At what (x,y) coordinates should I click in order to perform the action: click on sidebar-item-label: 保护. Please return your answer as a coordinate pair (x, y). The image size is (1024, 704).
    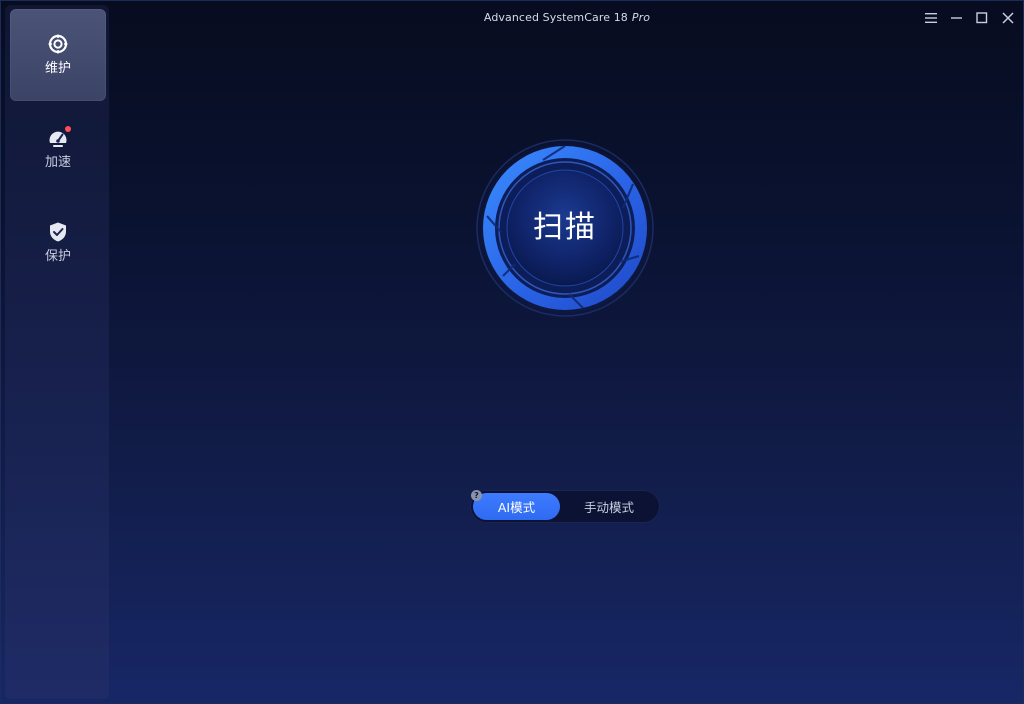
    Looking at the image, I should click on (57, 256).